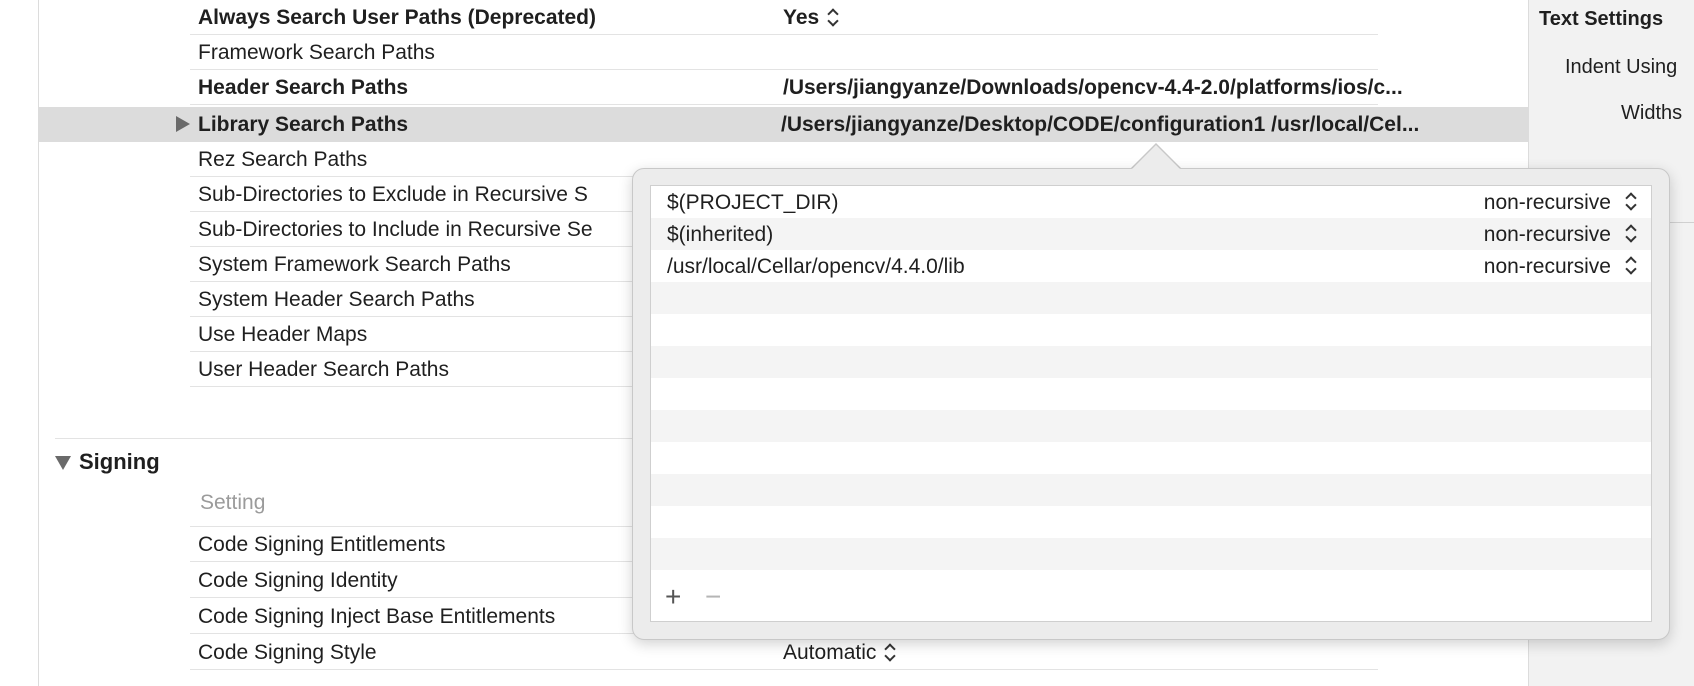  I want to click on remove-path-button: −, so click(713, 597).